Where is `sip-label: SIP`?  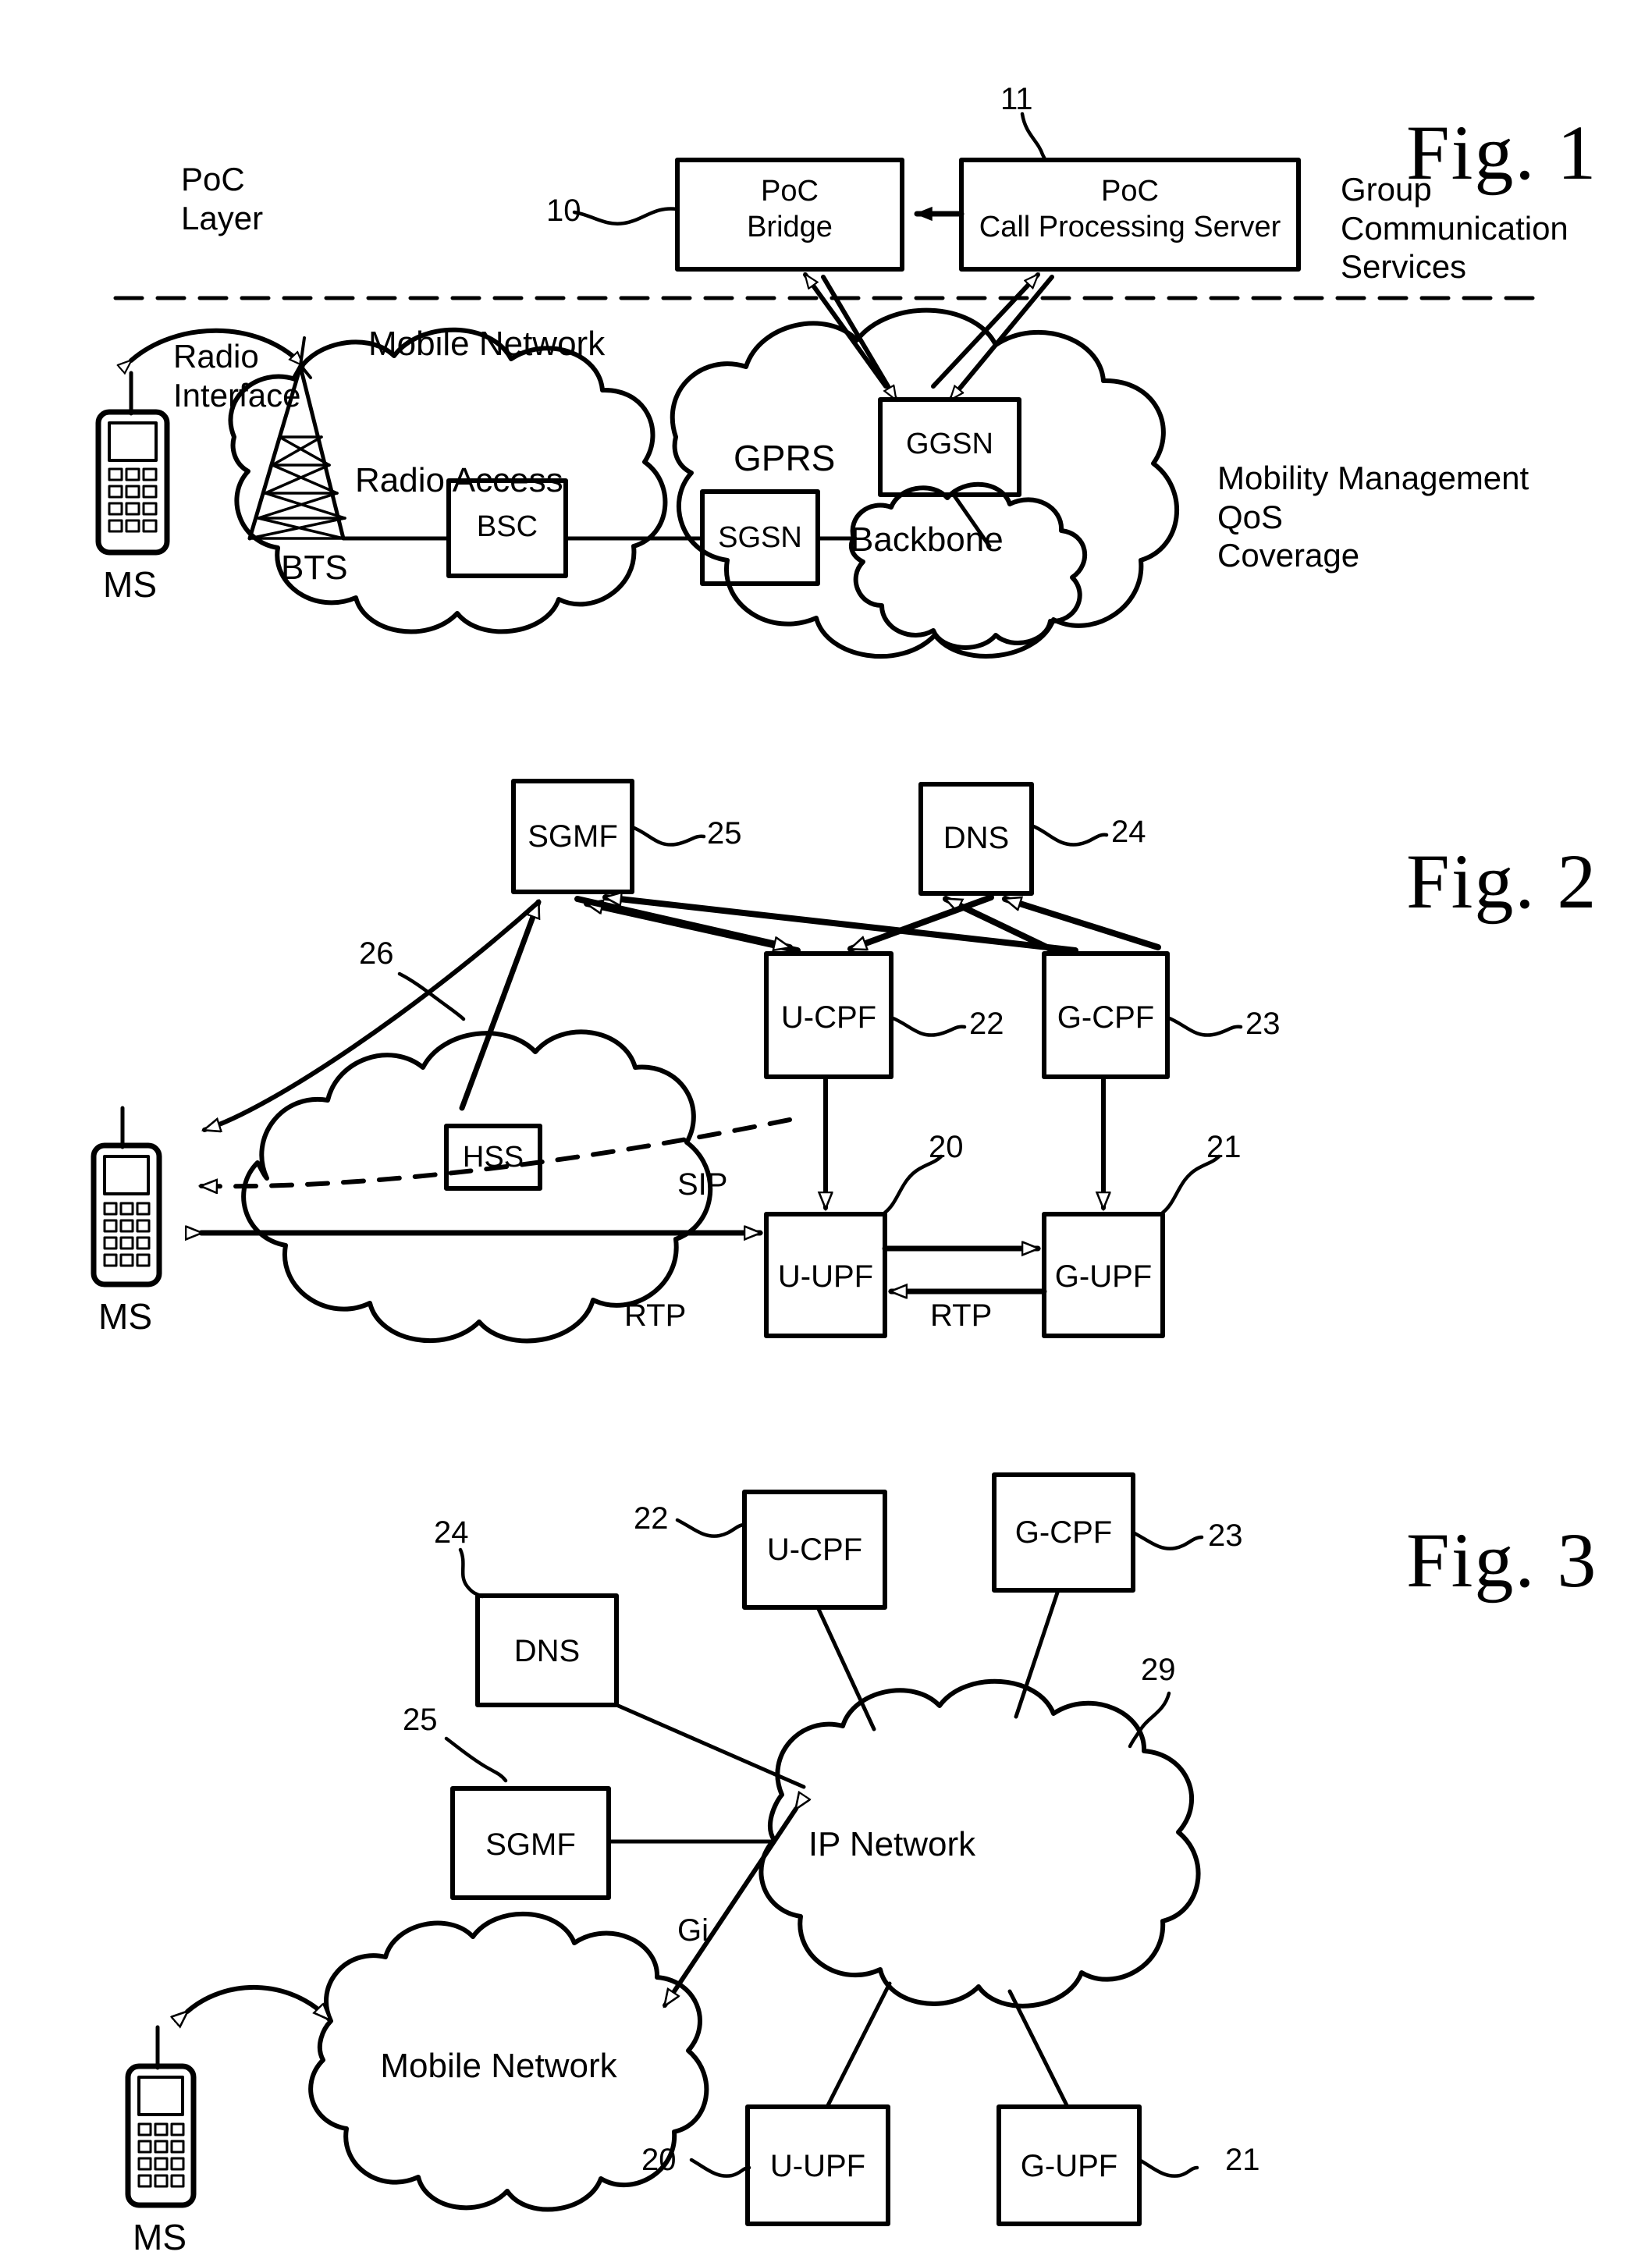
sip-label: SIP is located at coordinates (703, 1185).